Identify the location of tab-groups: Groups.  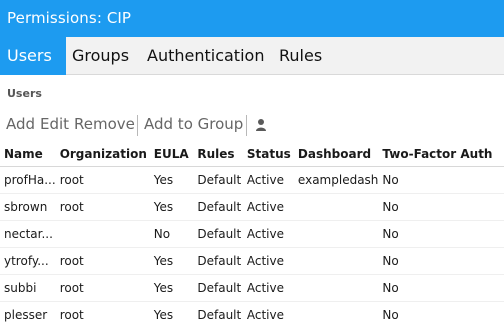
(100, 56).